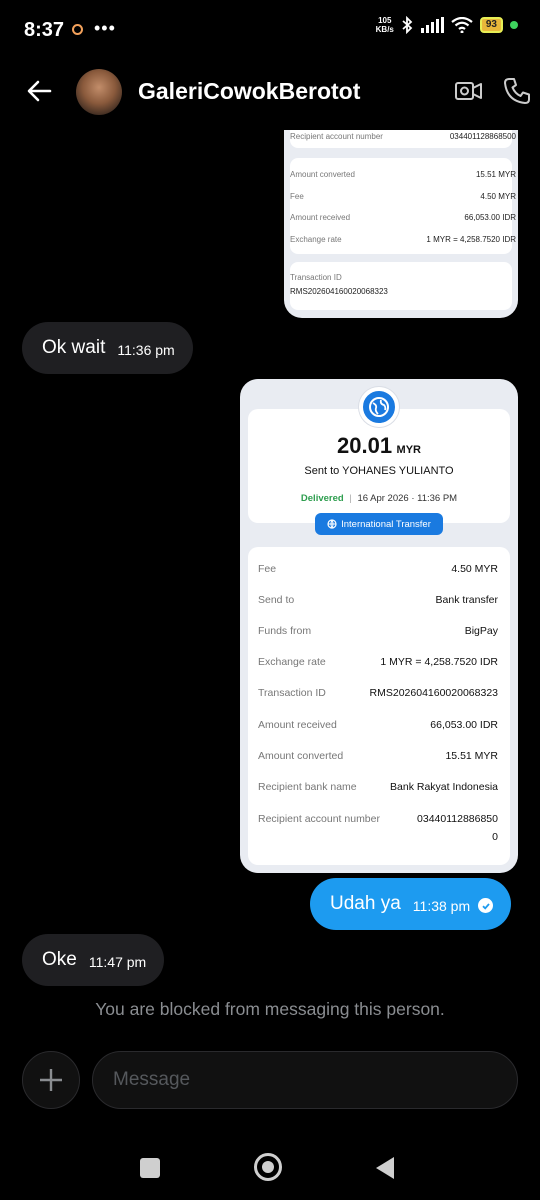 Image resolution: width=540 pixels, height=1200 pixels. Describe the element at coordinates (249, 91) in the screenshot. I see `contact-name: GaleriCowokBerotot` at that location.